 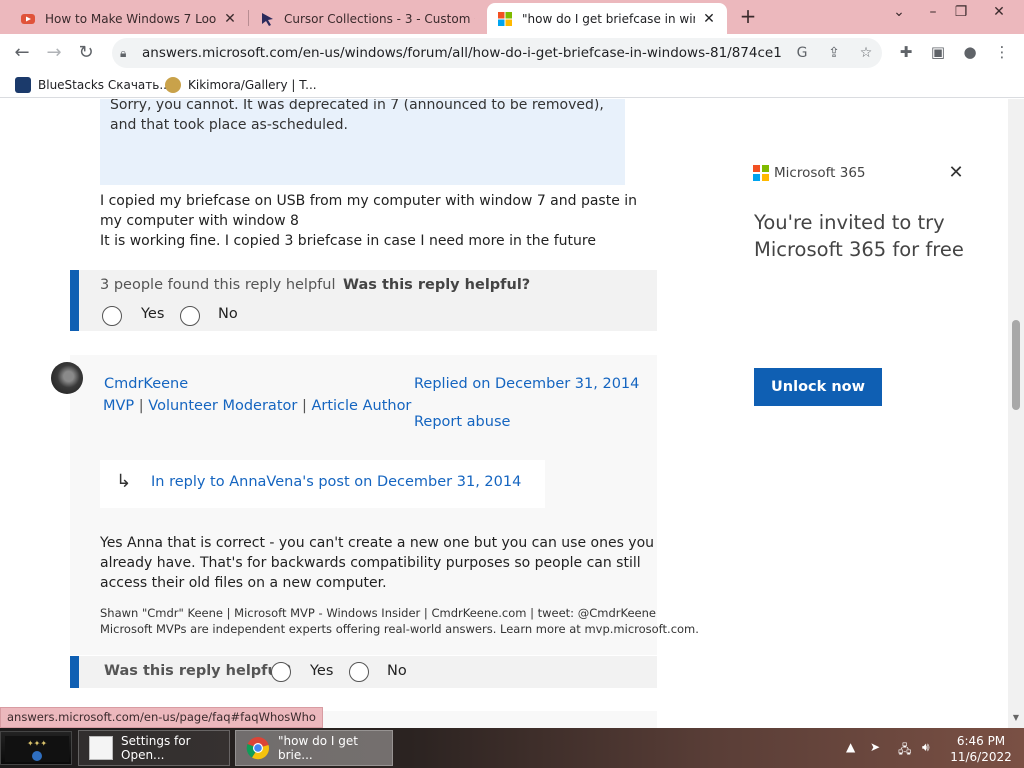 I want to click on start-button: ✦✦✦, so click(x=36, y=748).